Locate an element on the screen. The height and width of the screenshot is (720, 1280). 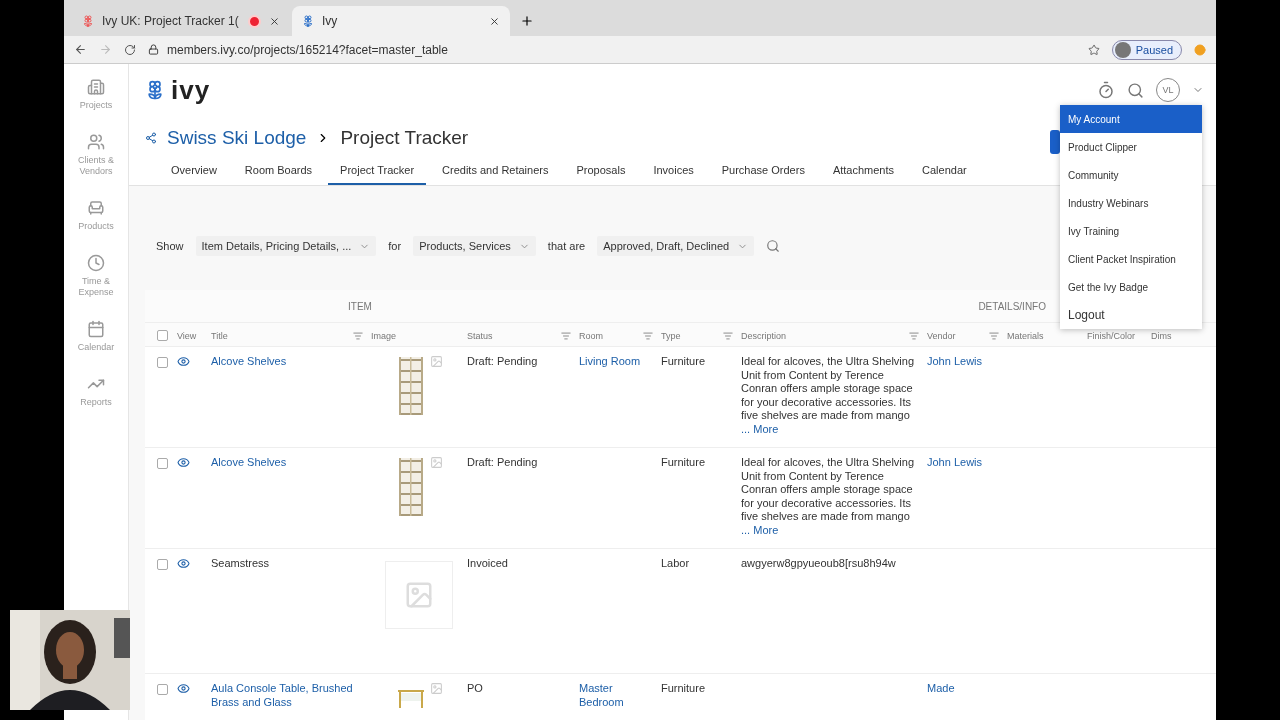
filter-select: Products, Services is located at coordinates (474, 246).